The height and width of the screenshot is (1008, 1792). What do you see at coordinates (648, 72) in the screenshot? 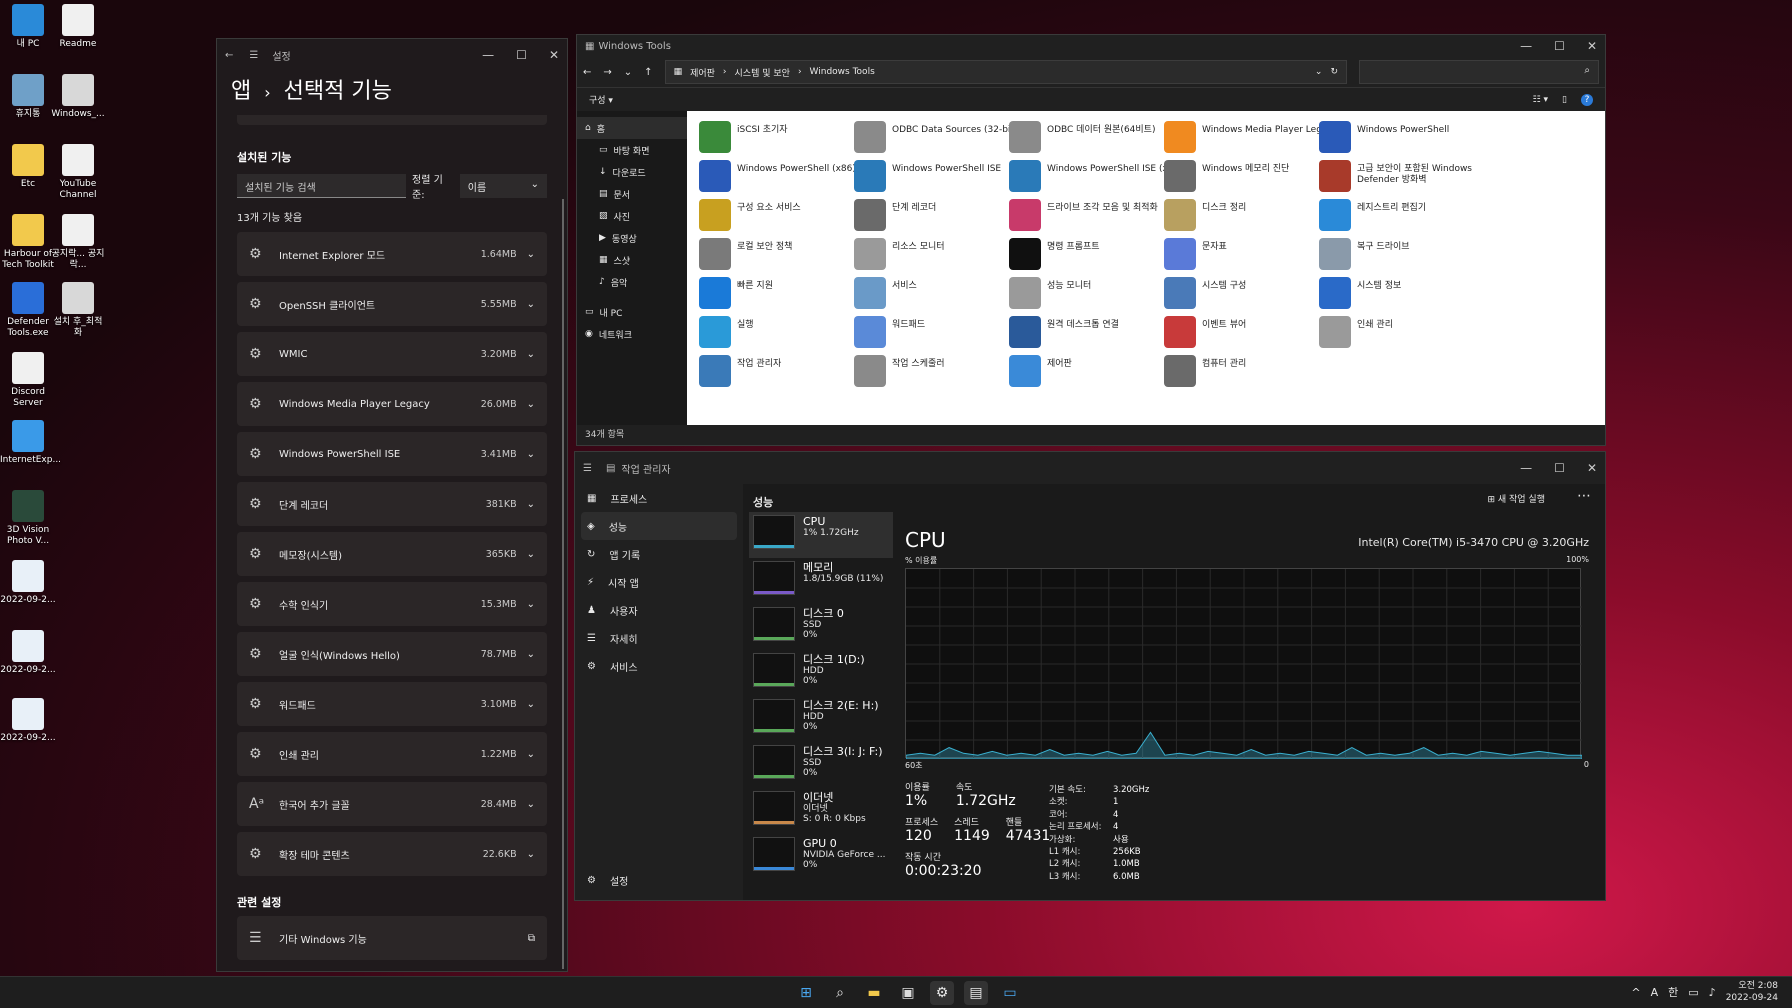
I see `up-arrow-icon: ↑` at bounding box center [648, 72].